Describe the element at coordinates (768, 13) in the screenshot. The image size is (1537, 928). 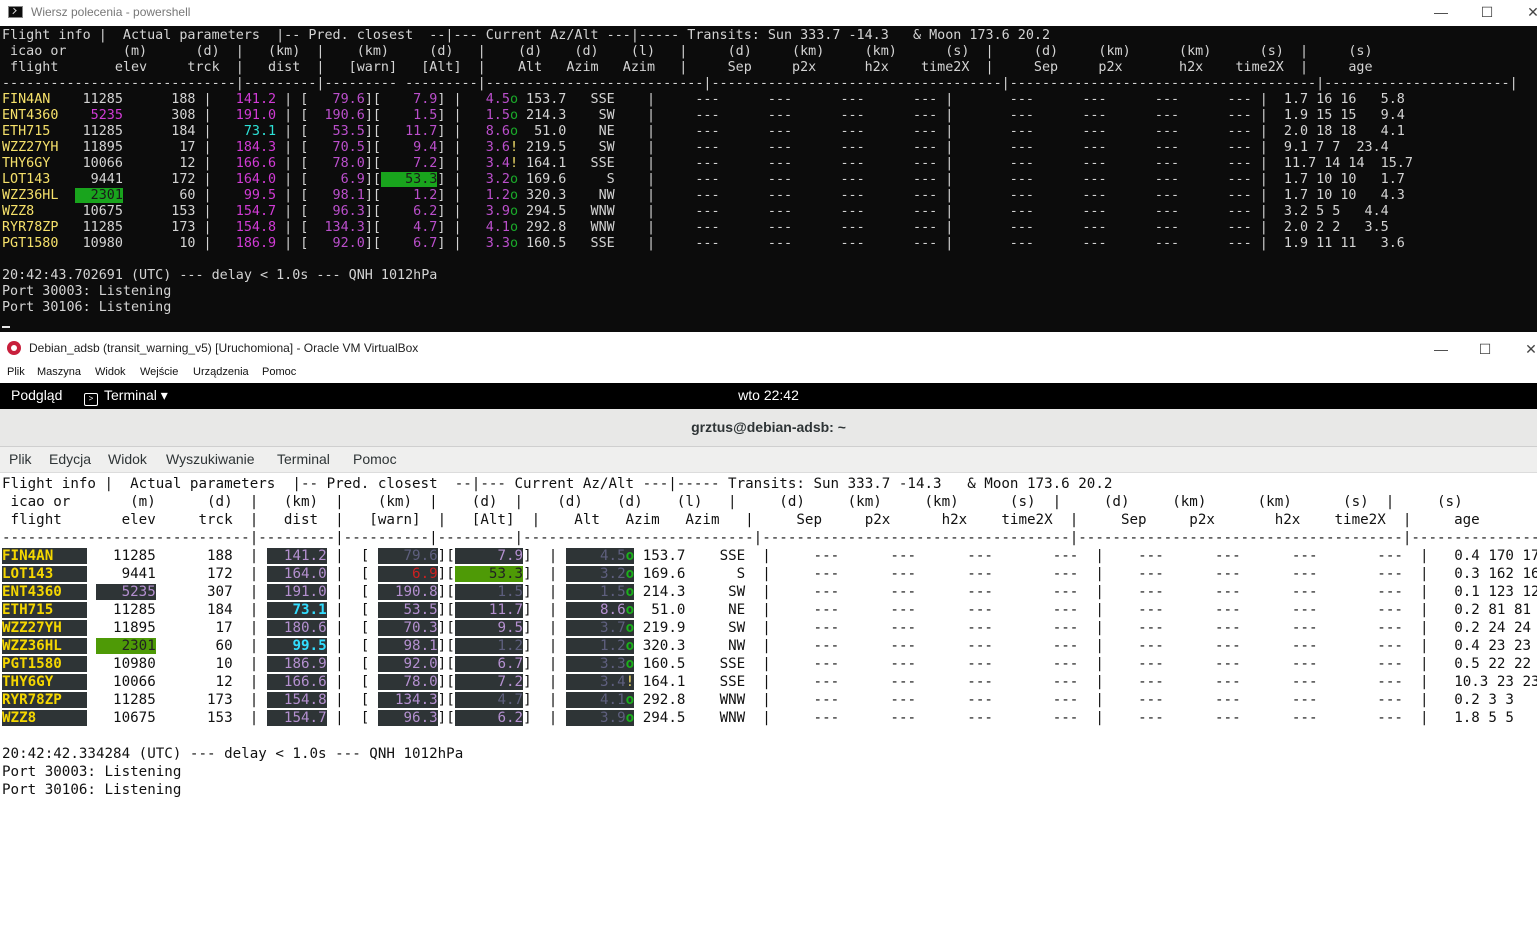
I see `powershell-titlebar: Wiersz polecenia - powershell — ☐ ✕` at that location.